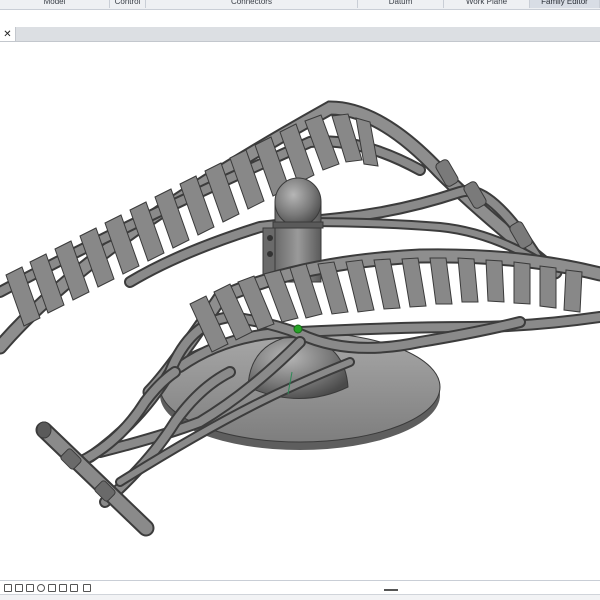 The width and height of the screenshot is (600, 600). What do you see at coordinates (252, 4) in the screenshot?
I see `ribbon-panel-connectors: Connectors` at bounding box center [252, 4].